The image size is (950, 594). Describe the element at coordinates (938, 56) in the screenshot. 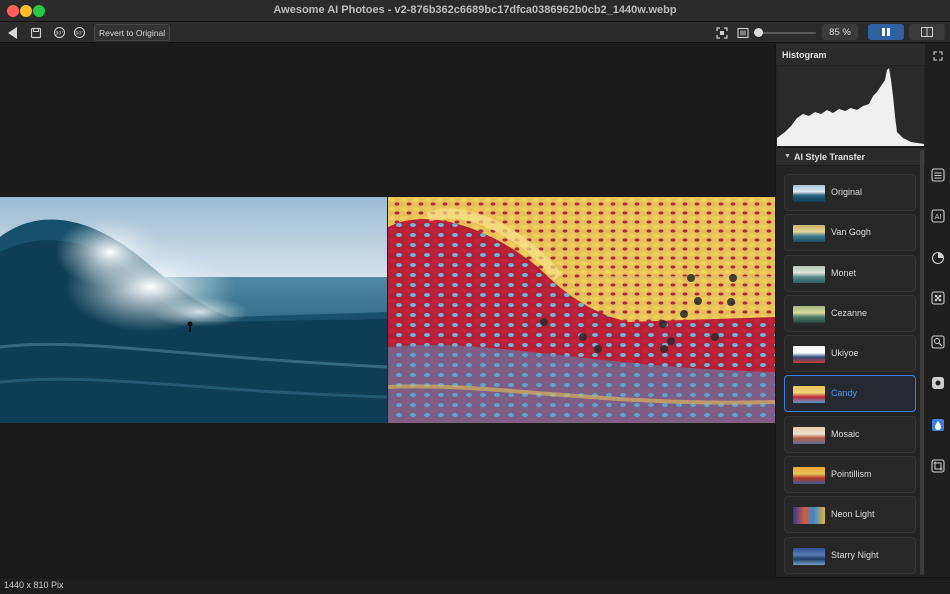

I see `expand-icon` at that location.